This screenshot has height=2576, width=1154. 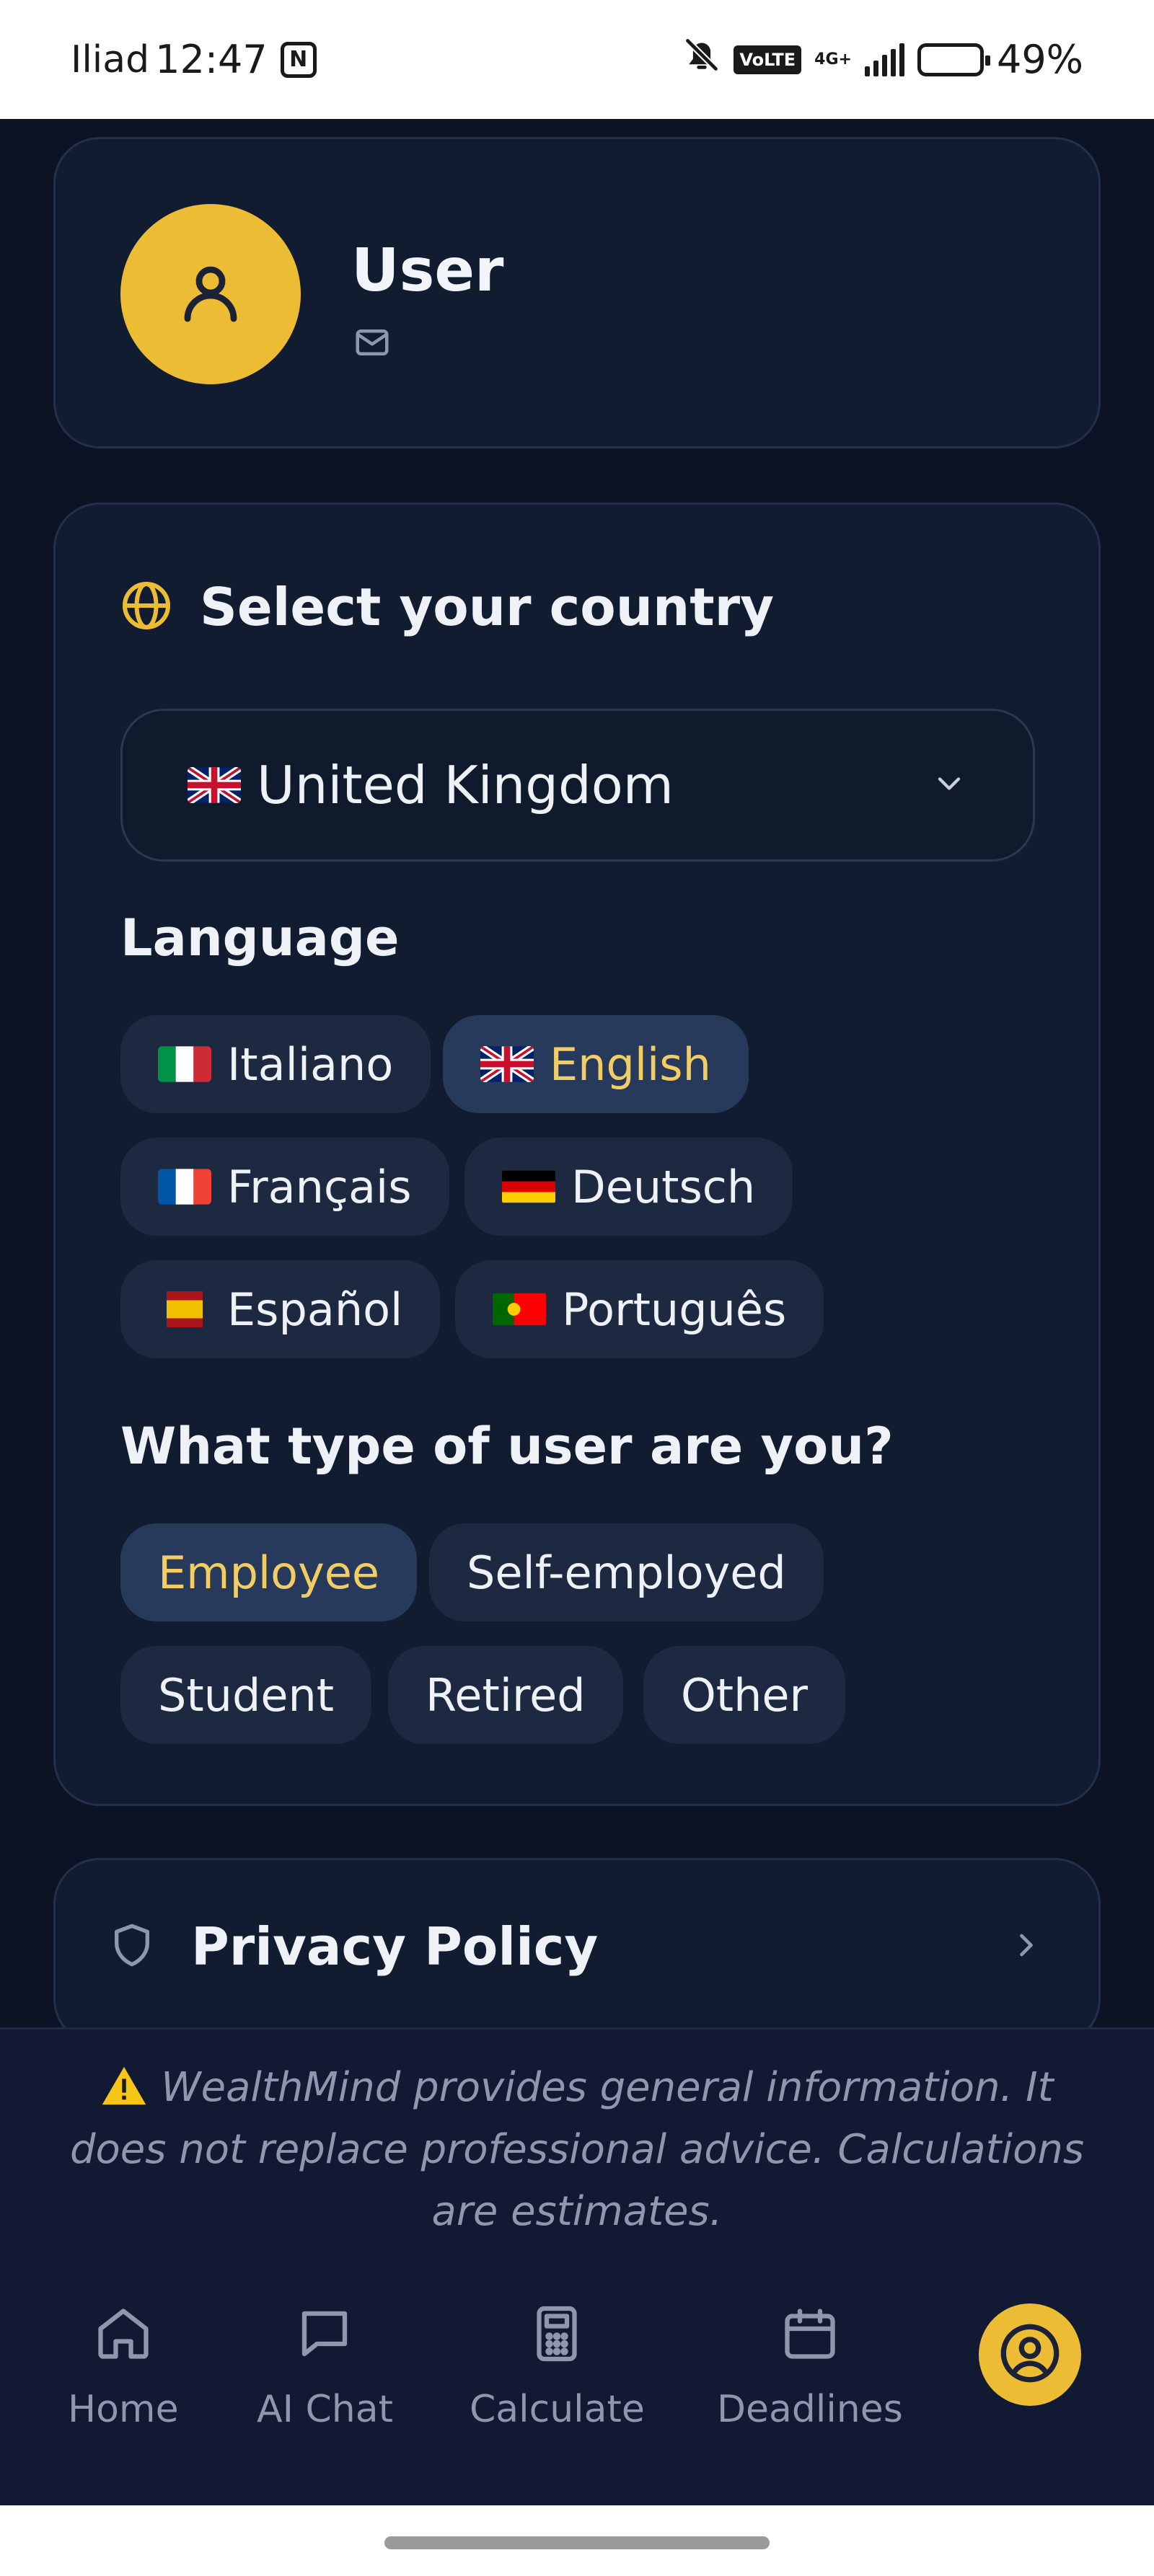 I want to click on italy-flag-icon, so click(x=184, y=1064).